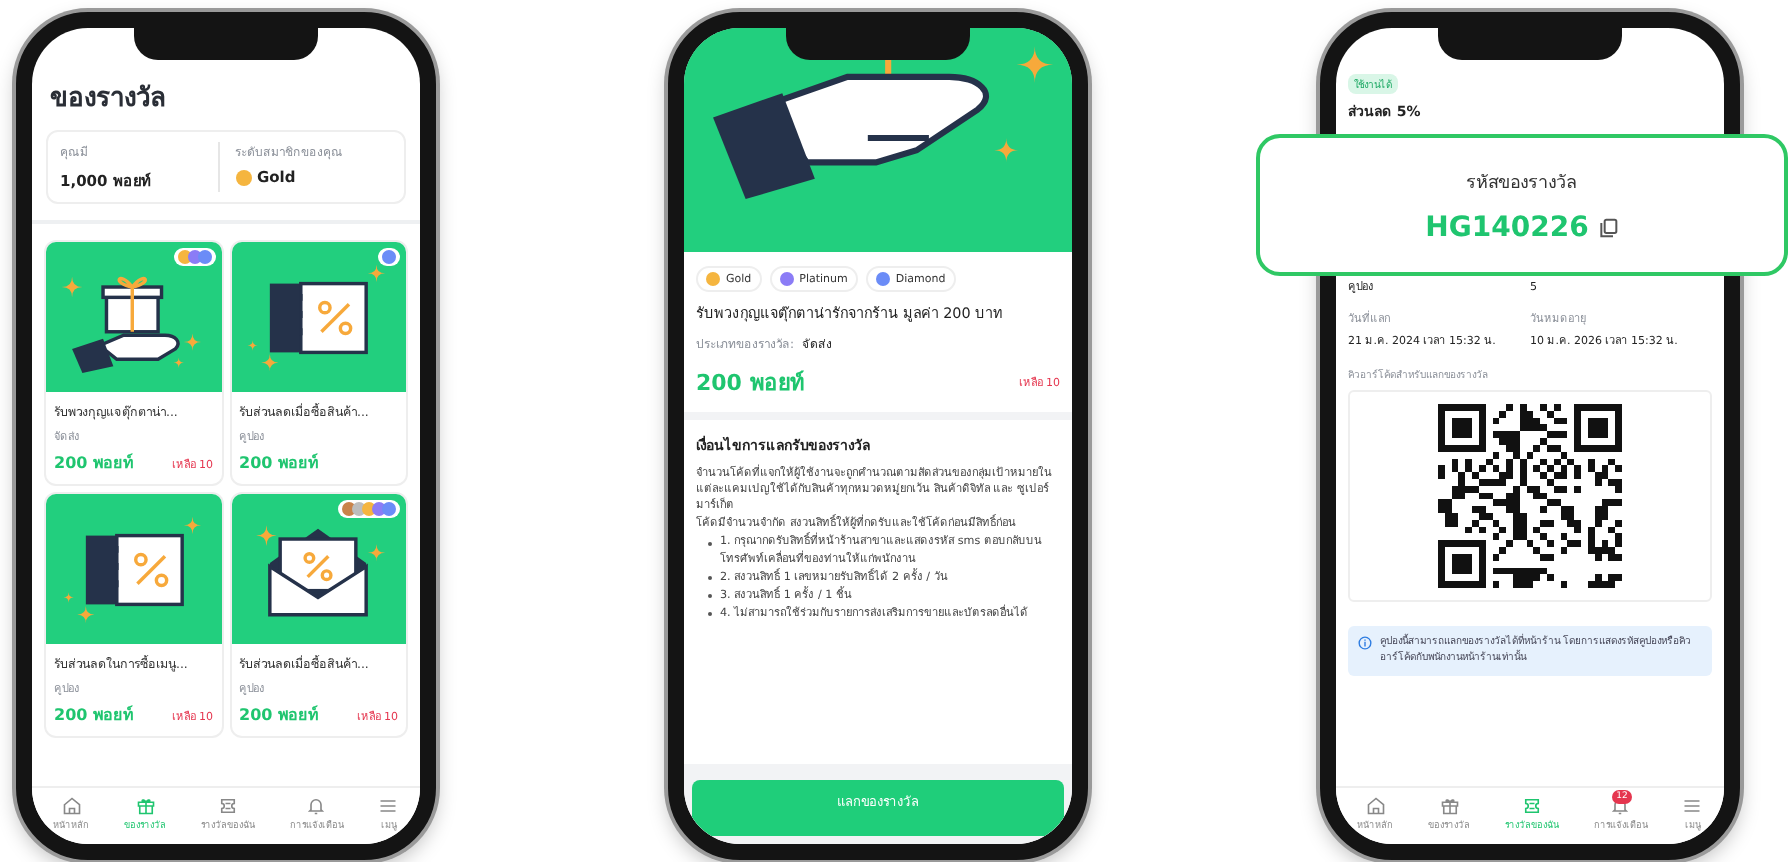  Describe the element at coordinates (316, 806) in the screenshot. I see `bell-icon` at that location.